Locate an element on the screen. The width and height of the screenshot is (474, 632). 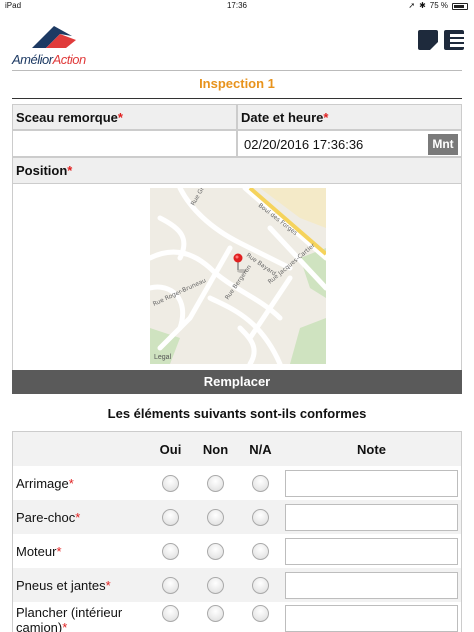
table-row: Pneus et jantes* is located at coordinates (237, 585).